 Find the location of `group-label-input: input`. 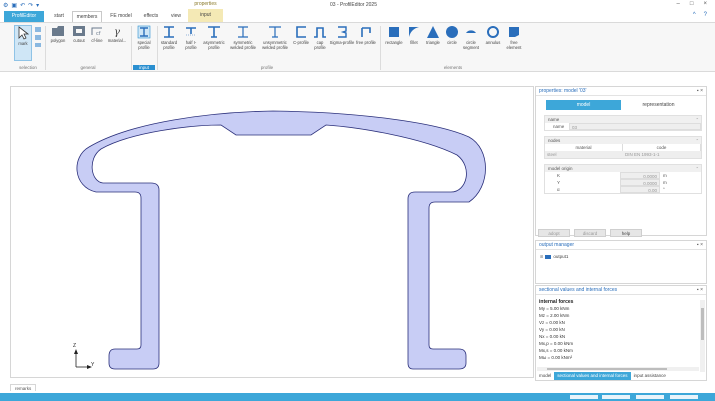

group-label-input: input is located at coordinates (144, 67).